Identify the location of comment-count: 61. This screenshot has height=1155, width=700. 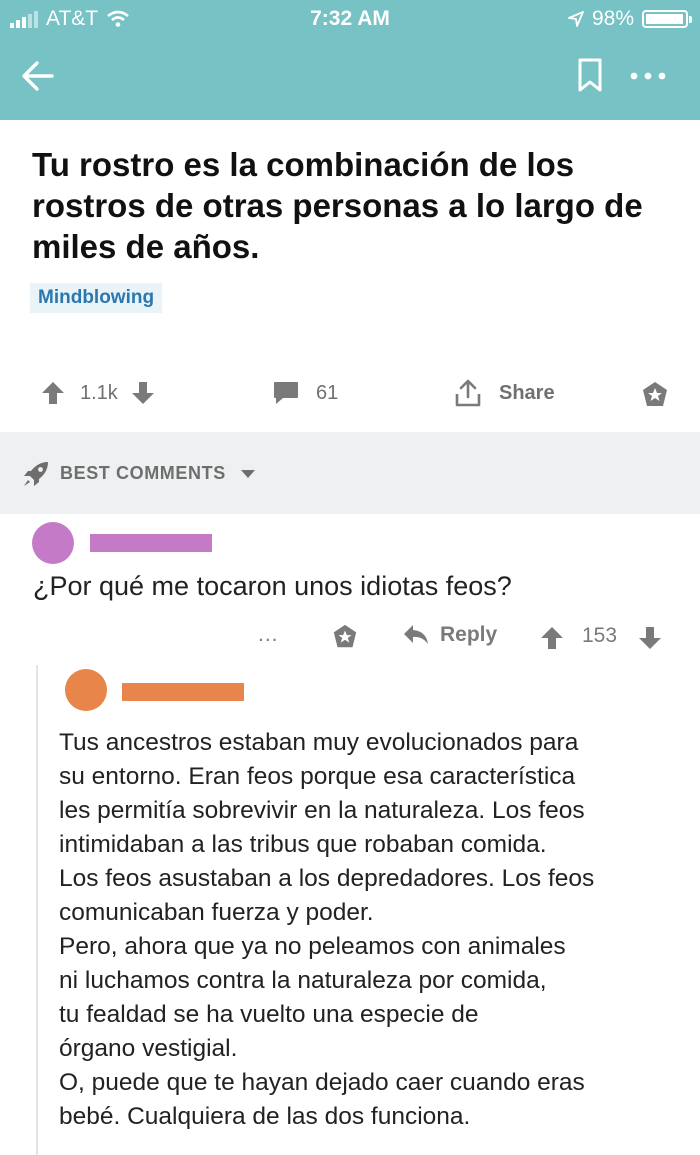
(327, 392).